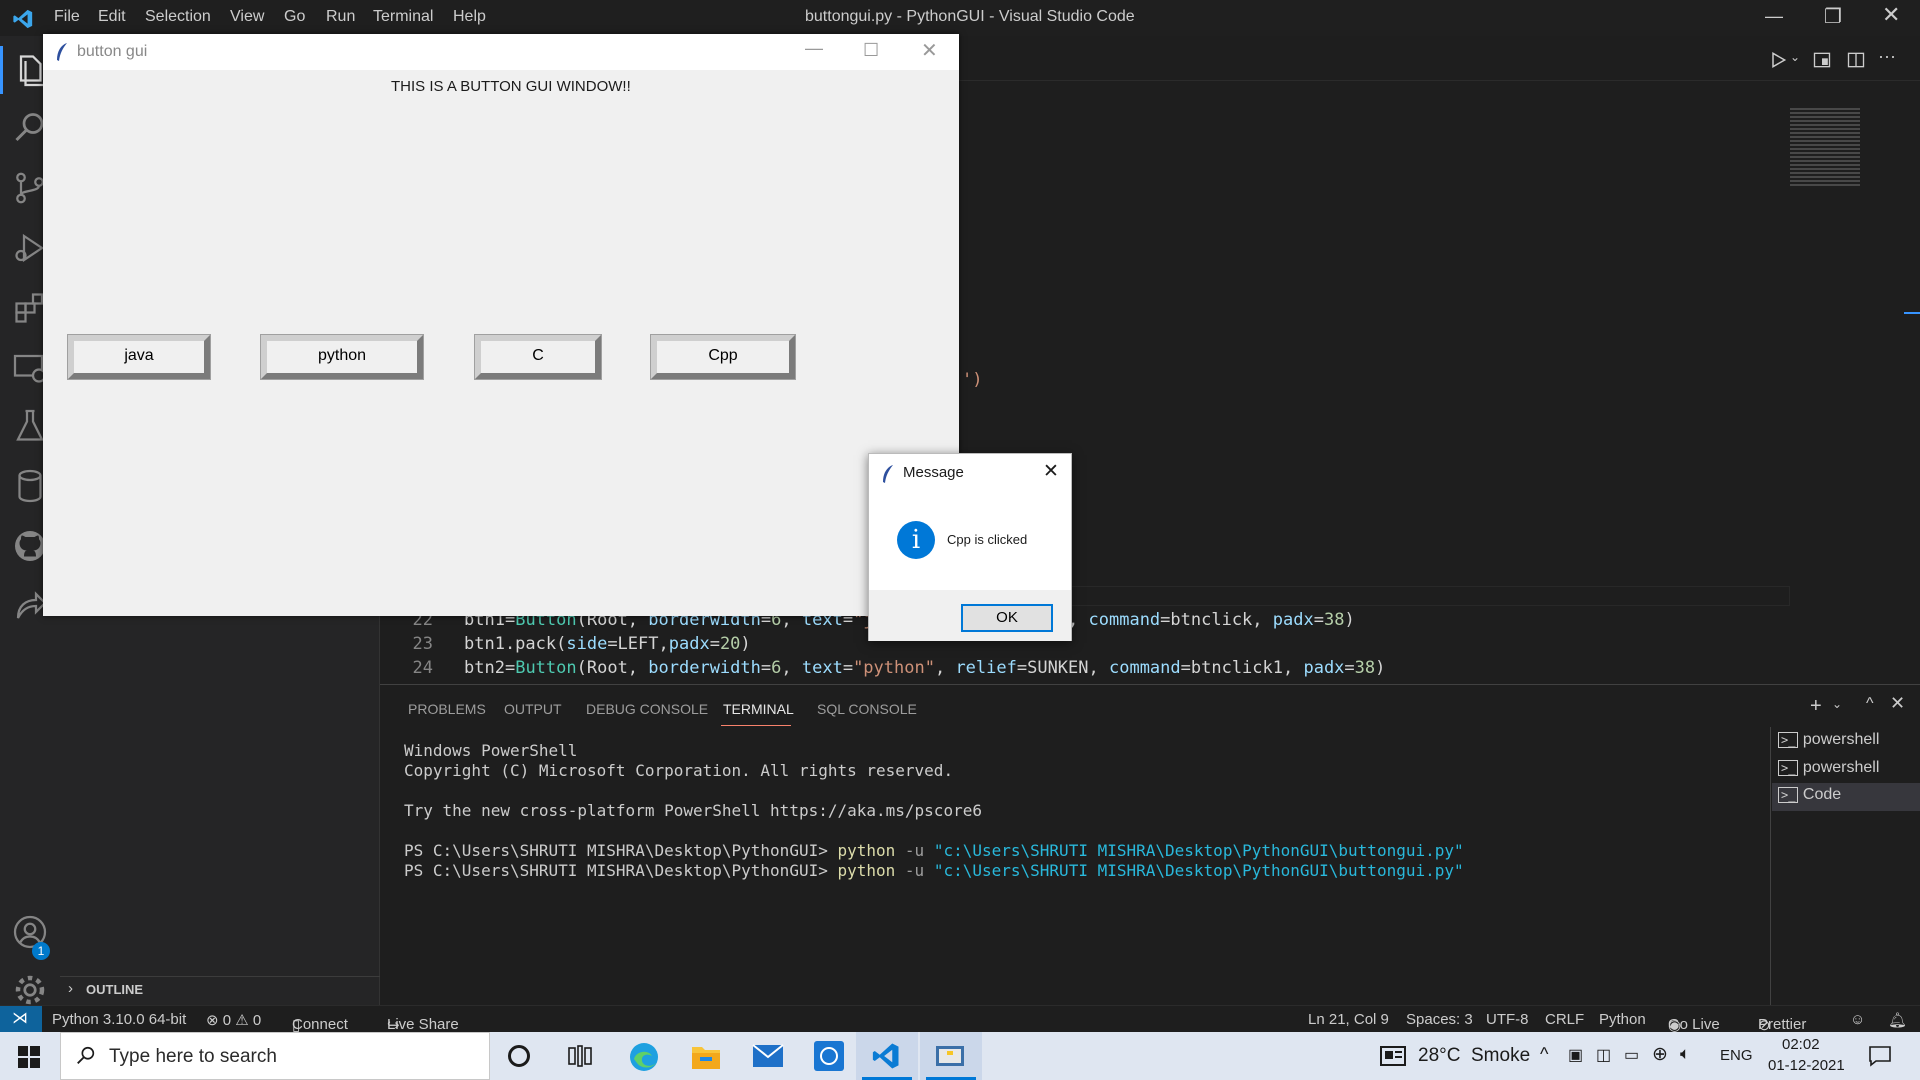 The height and width of the screenshot is (1080, 1920). What do you see at coordinates (1660, 1054) in the screenshot?
I see `network-globe-icon: ⊕` at bounding box center [1660, 1054].